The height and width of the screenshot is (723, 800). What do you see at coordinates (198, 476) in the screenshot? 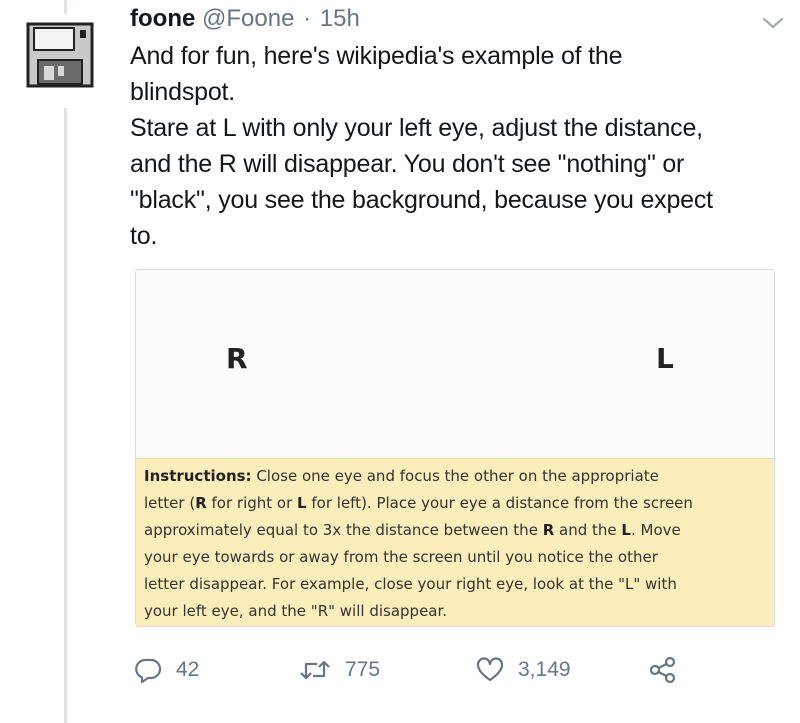
I see `instructions-label: Instructions:` at bounding box center [198, 476].